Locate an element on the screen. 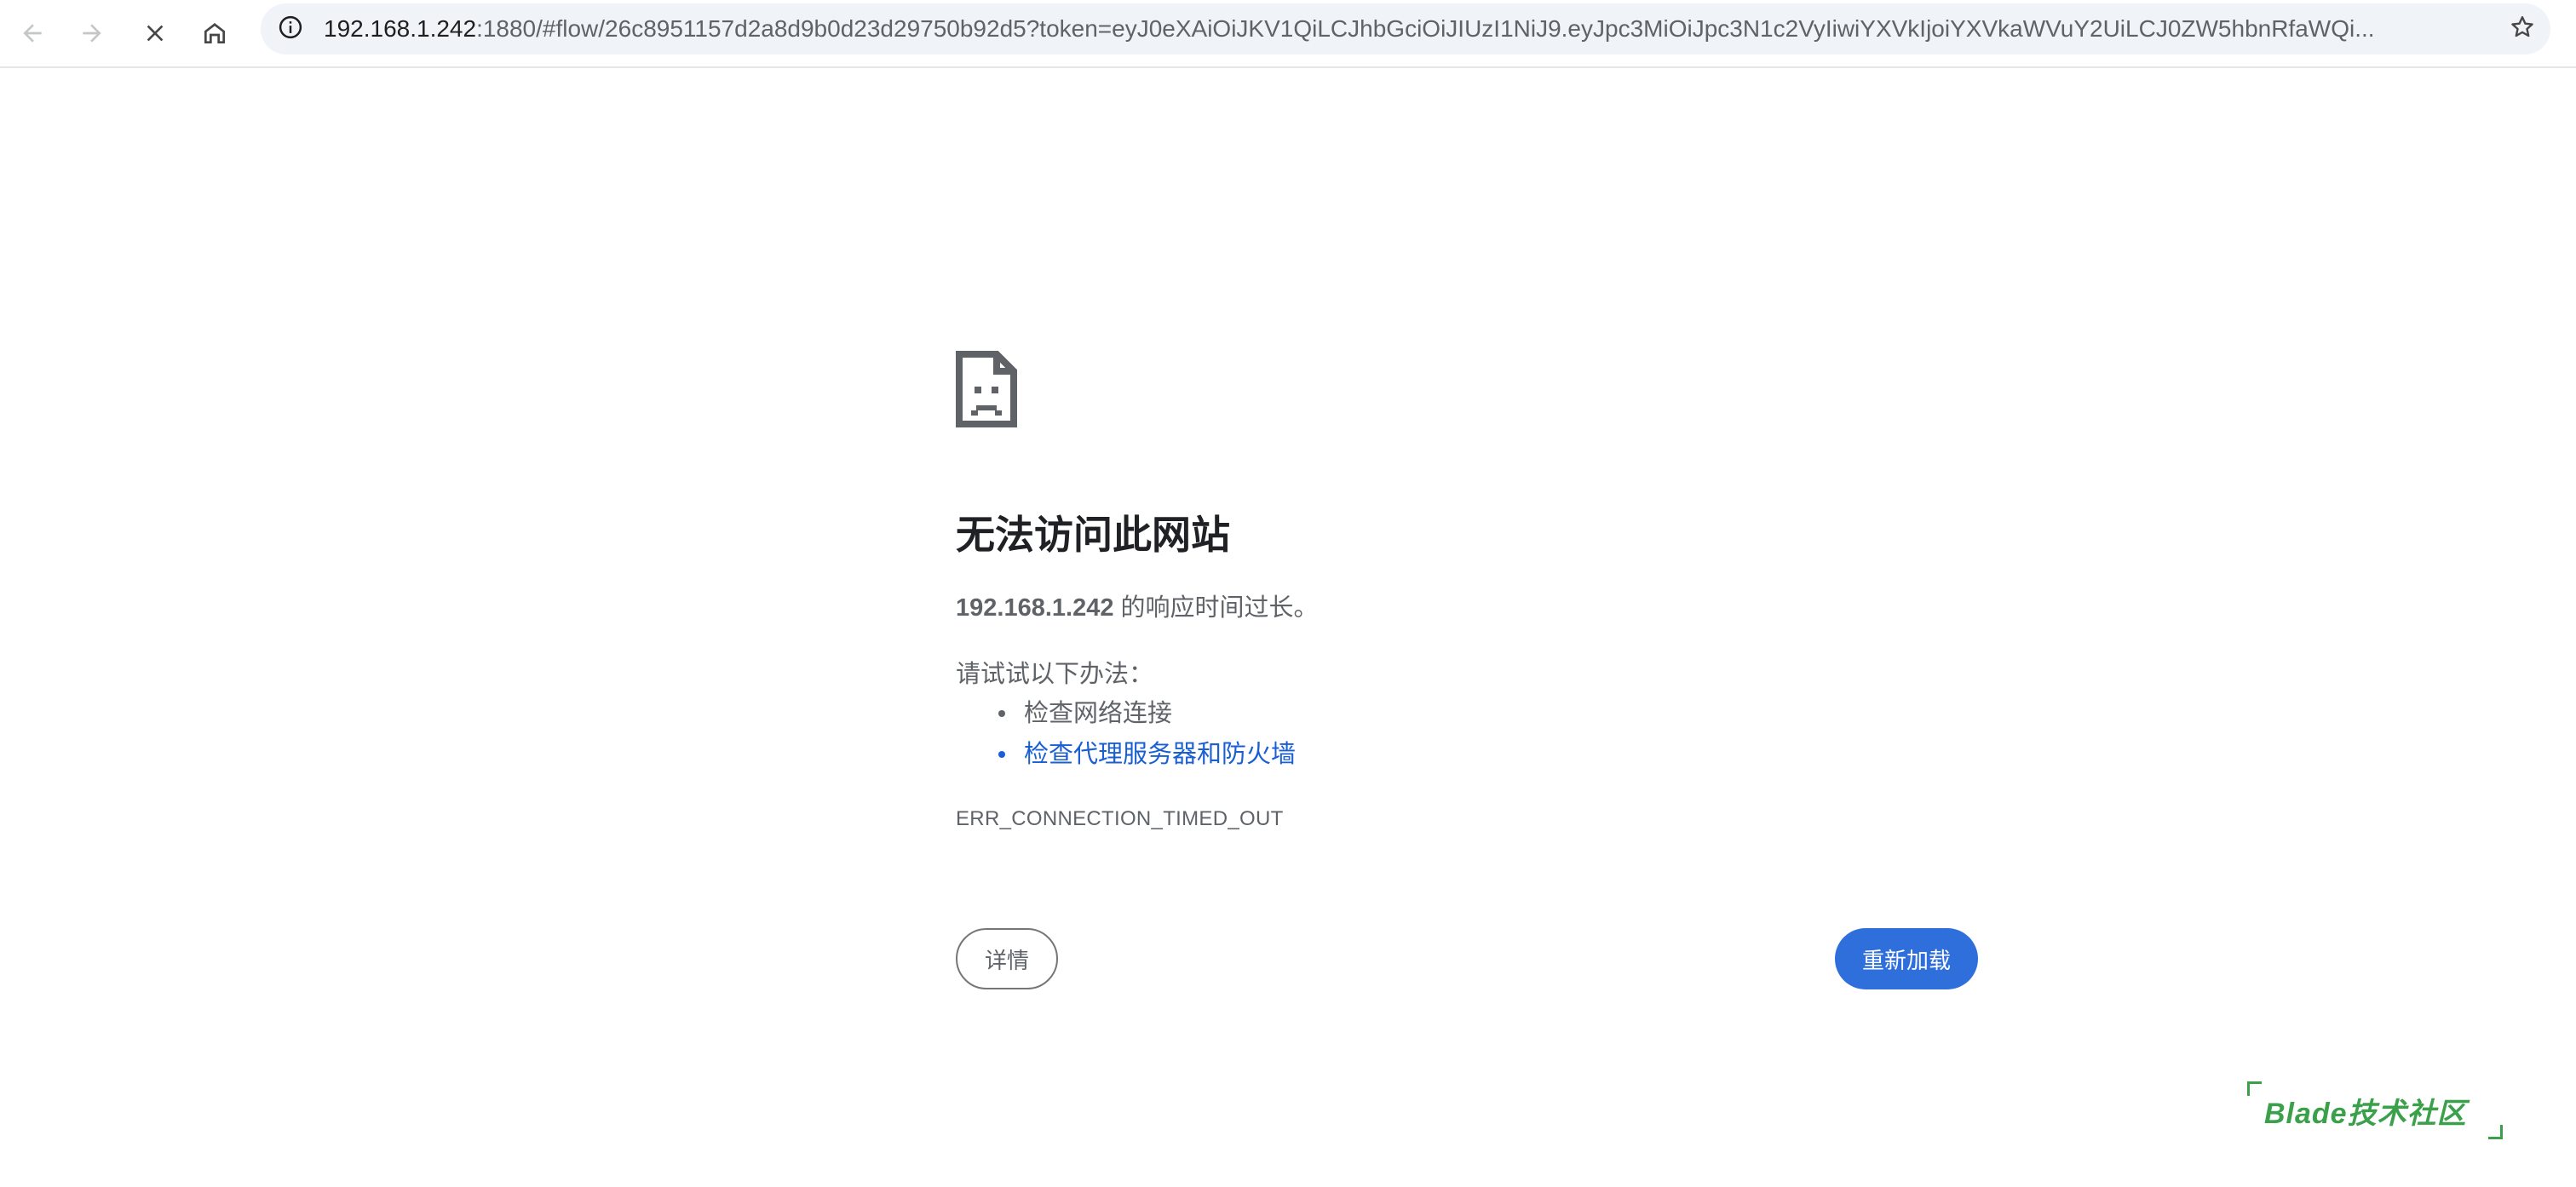 Image resolution: width=2576 pixels, height=1187 pixels. error-title: 无法访问此网站 is located at coordinates (1093, 535).